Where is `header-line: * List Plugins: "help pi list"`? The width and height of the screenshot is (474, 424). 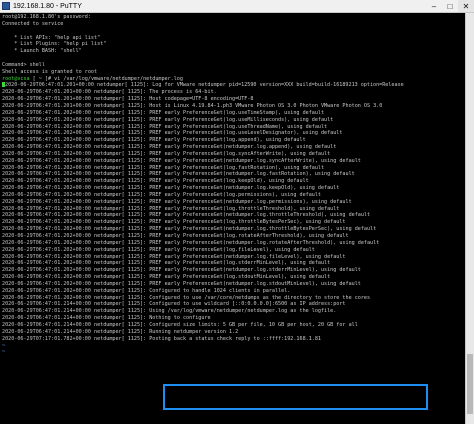 header-line: * List Plugins: "help pi list" is located at coordinates (234, 44).